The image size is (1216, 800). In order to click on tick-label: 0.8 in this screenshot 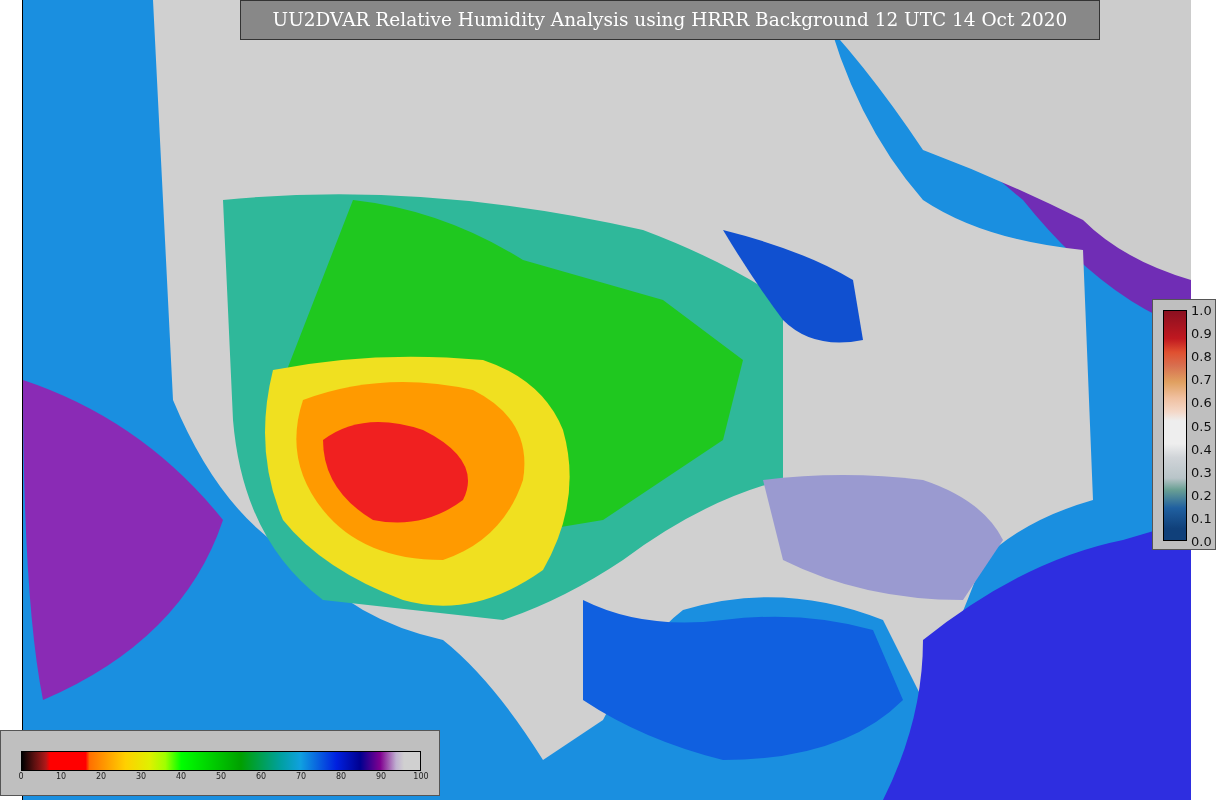, I will do `click(1201, 356)`.